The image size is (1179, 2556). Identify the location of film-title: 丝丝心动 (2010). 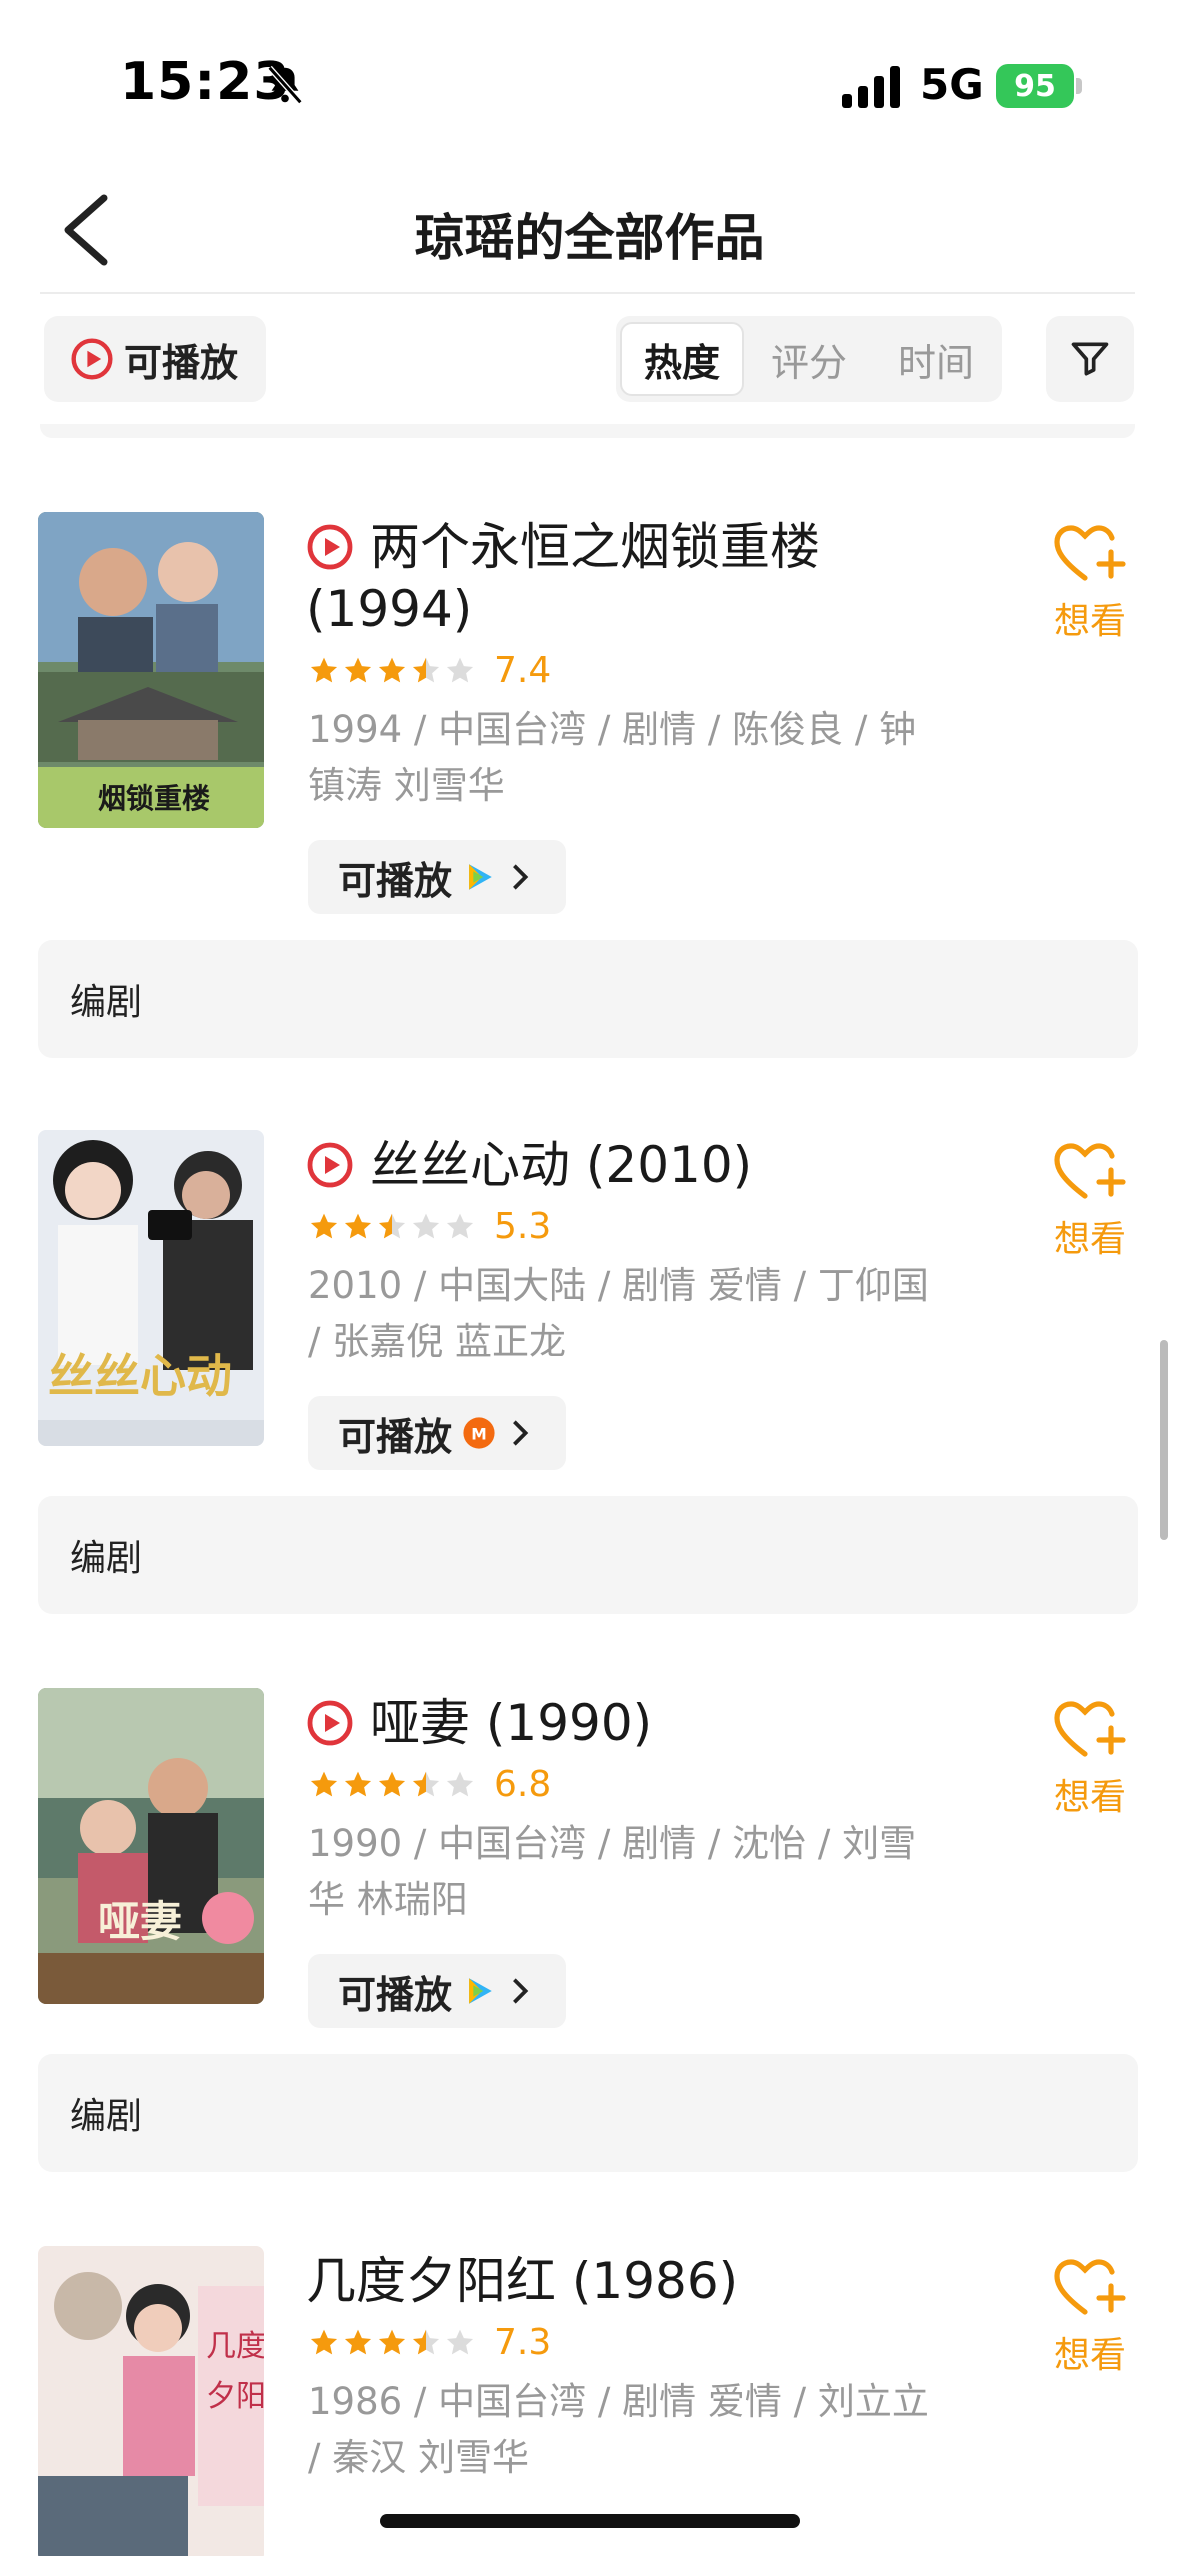
(656, 1165).